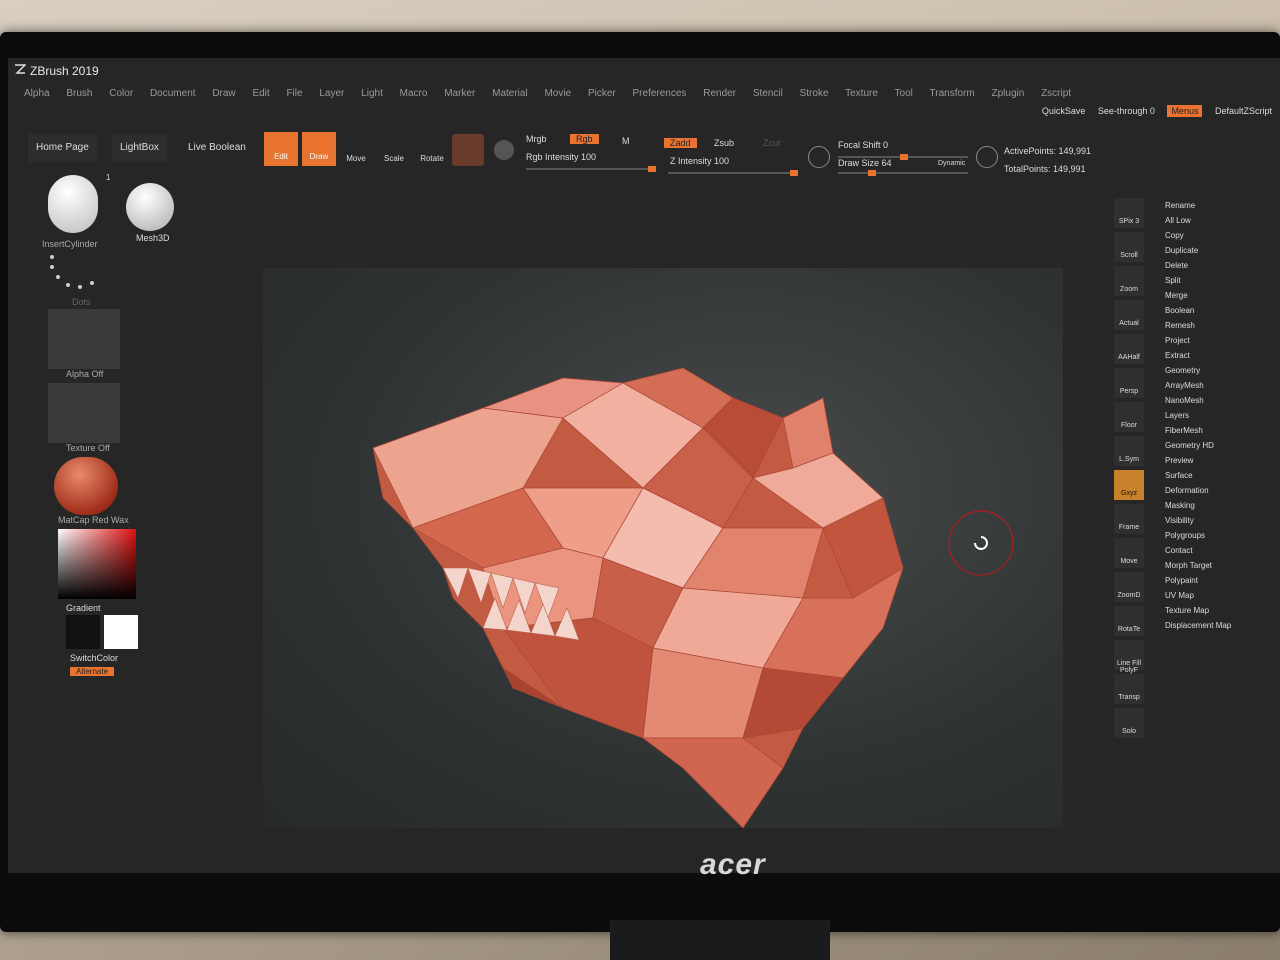 The image size is (1280, 960). Describe the element at coordinates (92, 671) in the screenshot. I see `alternate-button: Alternate` at that location.